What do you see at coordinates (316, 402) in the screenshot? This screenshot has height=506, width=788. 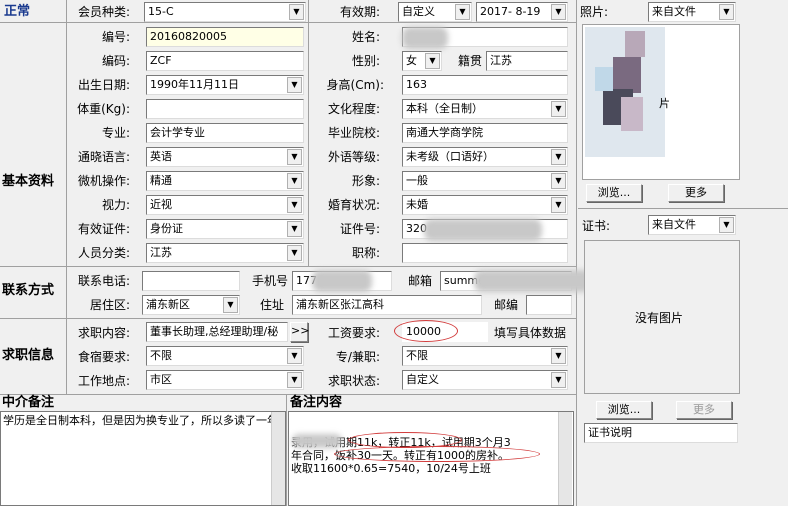 I see `remark-title: 备注内容` at bounding box center [316, 402].